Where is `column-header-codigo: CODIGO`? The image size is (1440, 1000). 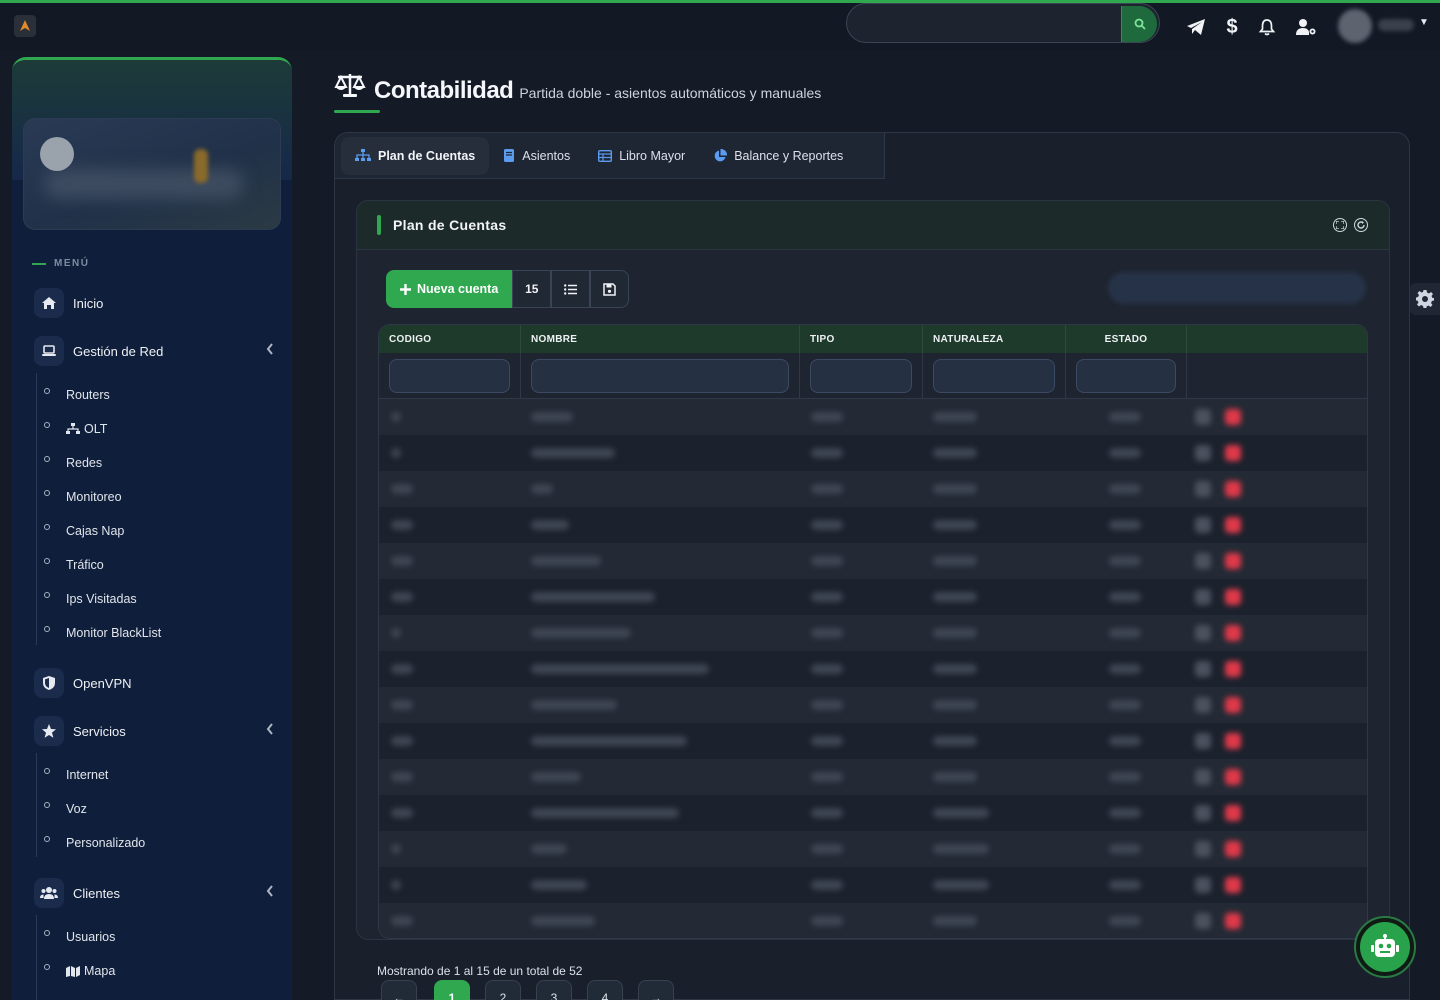
column-header-codigo: CODIGO is located at coordinates (450, 339).